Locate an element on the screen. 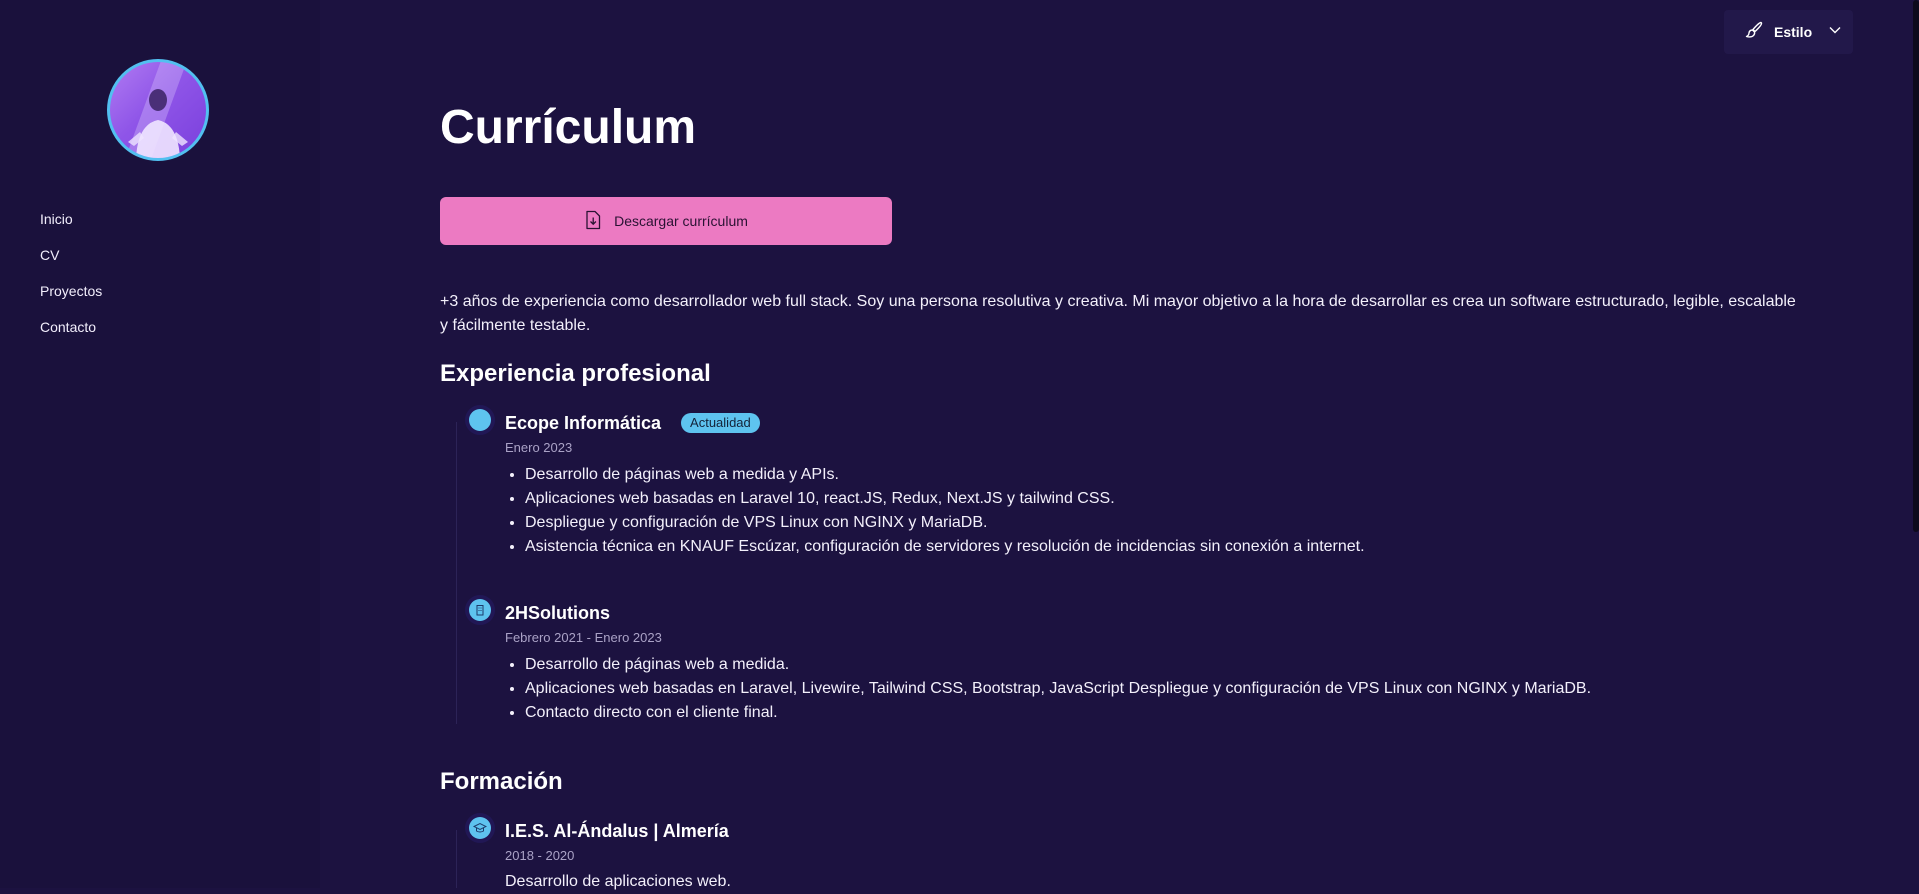 This screenshot has height=894, width=1919. sidebar-item-contacto: Contacto is located at coordinates (71, 334).